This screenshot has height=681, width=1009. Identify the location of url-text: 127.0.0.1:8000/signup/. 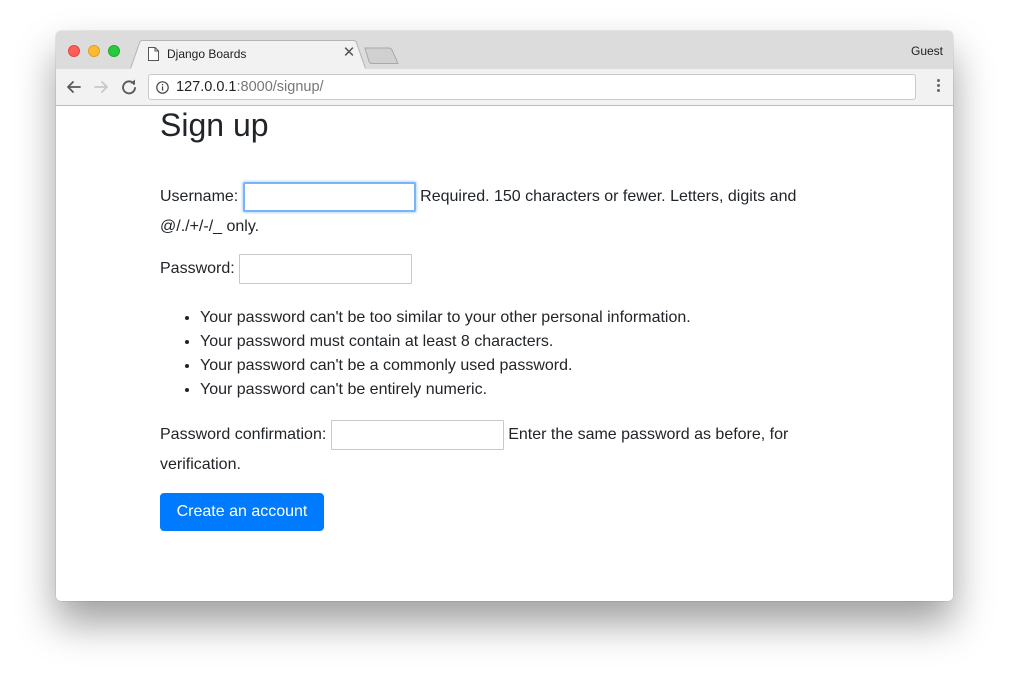
(250, 87).